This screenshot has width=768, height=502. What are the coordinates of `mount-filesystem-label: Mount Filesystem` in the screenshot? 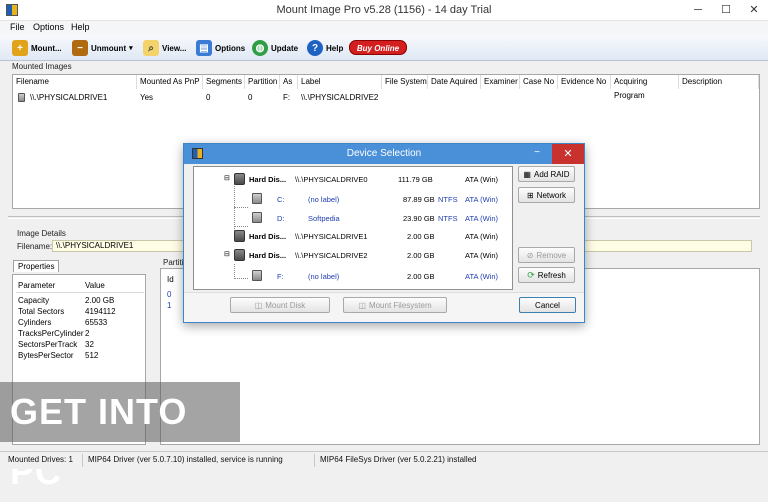 It's located at (400, 305).